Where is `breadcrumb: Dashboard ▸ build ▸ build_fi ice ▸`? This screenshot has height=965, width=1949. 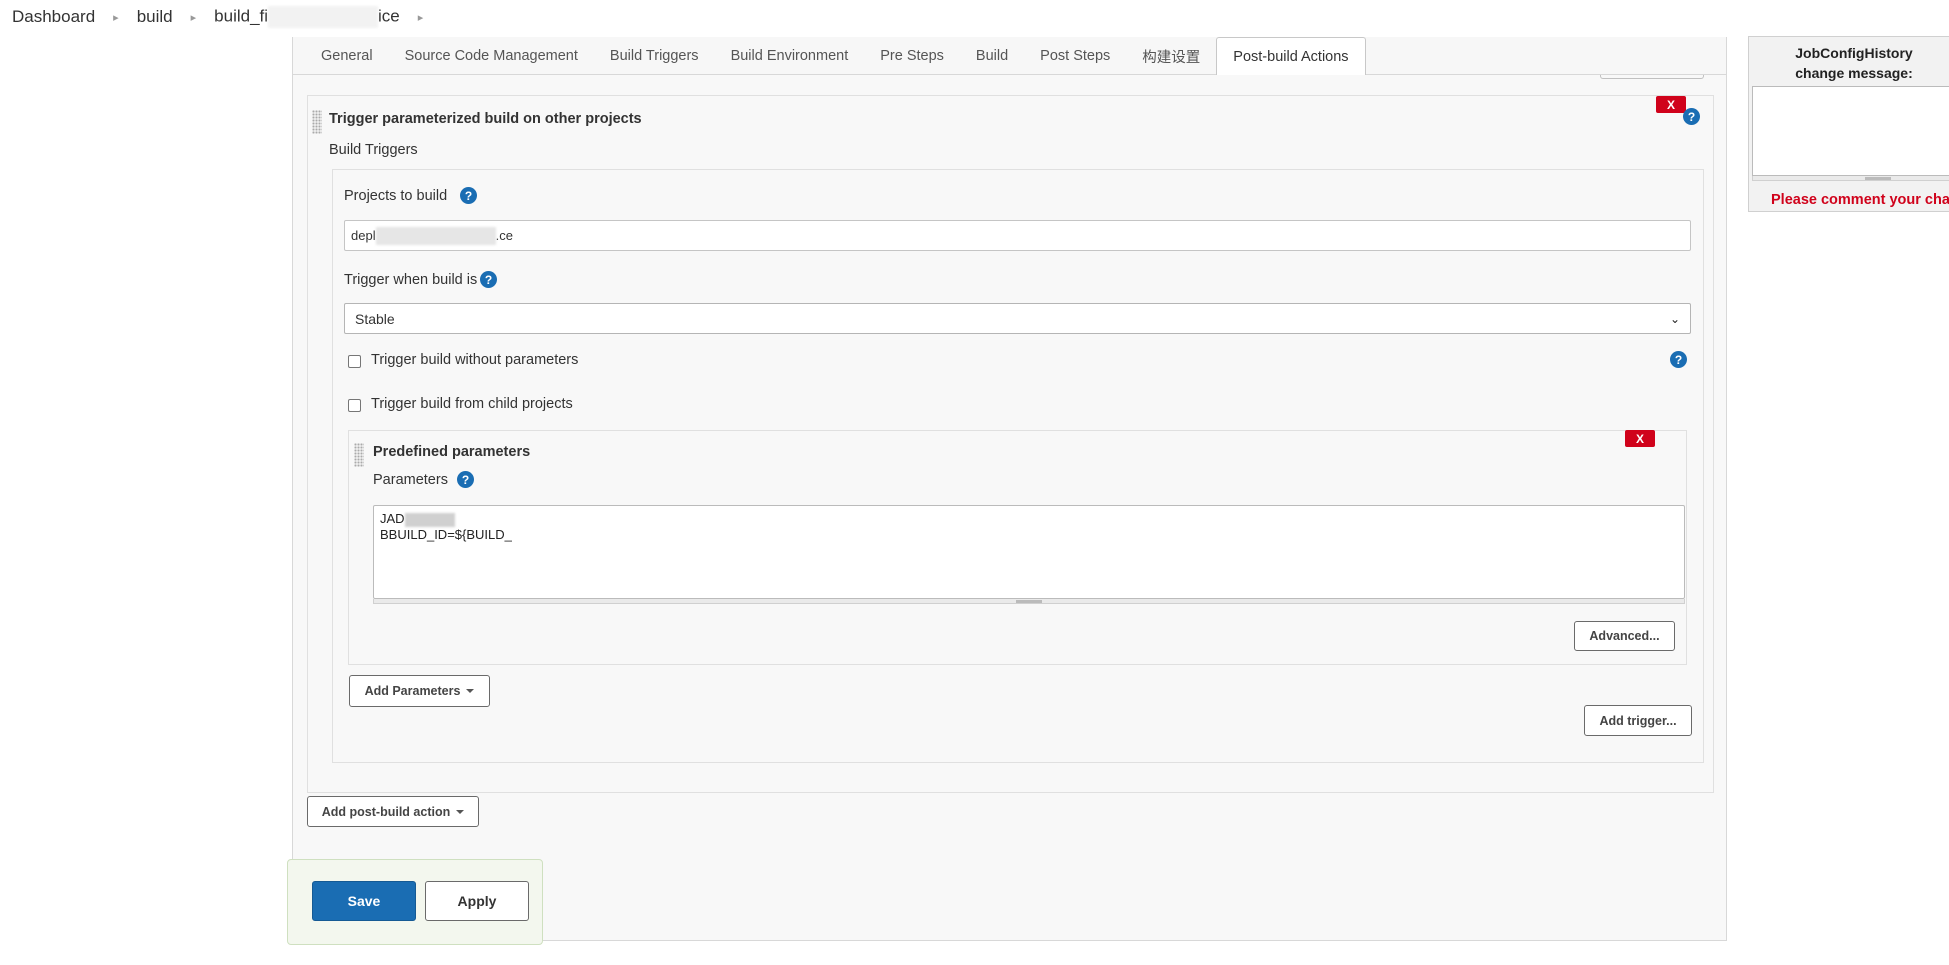 breadcrumb: Dashboard ▸ build ▸ build_fi ice ▸ is located at coordinates (220, 17).